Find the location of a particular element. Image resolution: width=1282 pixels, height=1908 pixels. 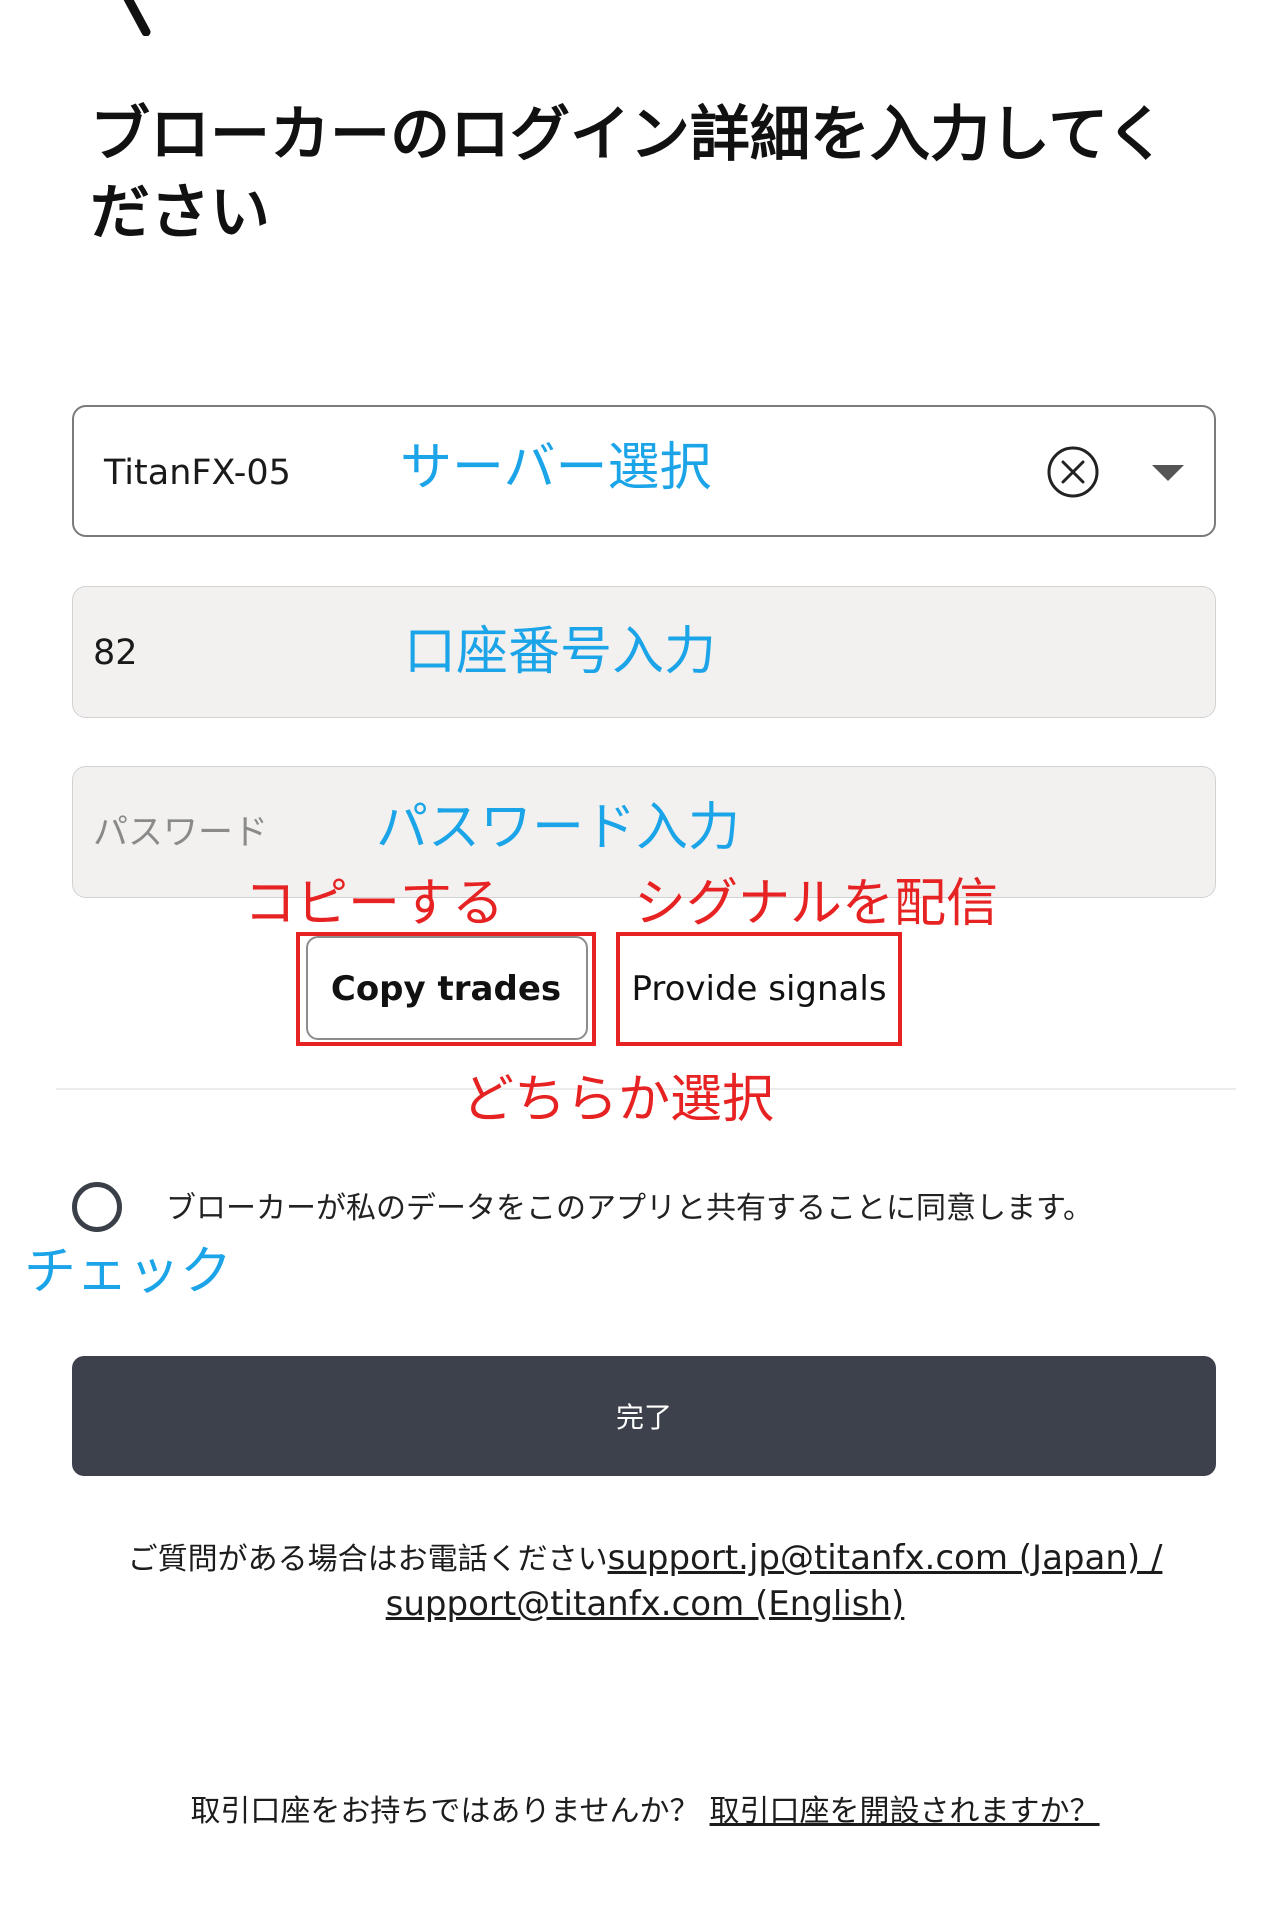

annotation-account: 口座番号入力 is located at coordinates (560, 652).